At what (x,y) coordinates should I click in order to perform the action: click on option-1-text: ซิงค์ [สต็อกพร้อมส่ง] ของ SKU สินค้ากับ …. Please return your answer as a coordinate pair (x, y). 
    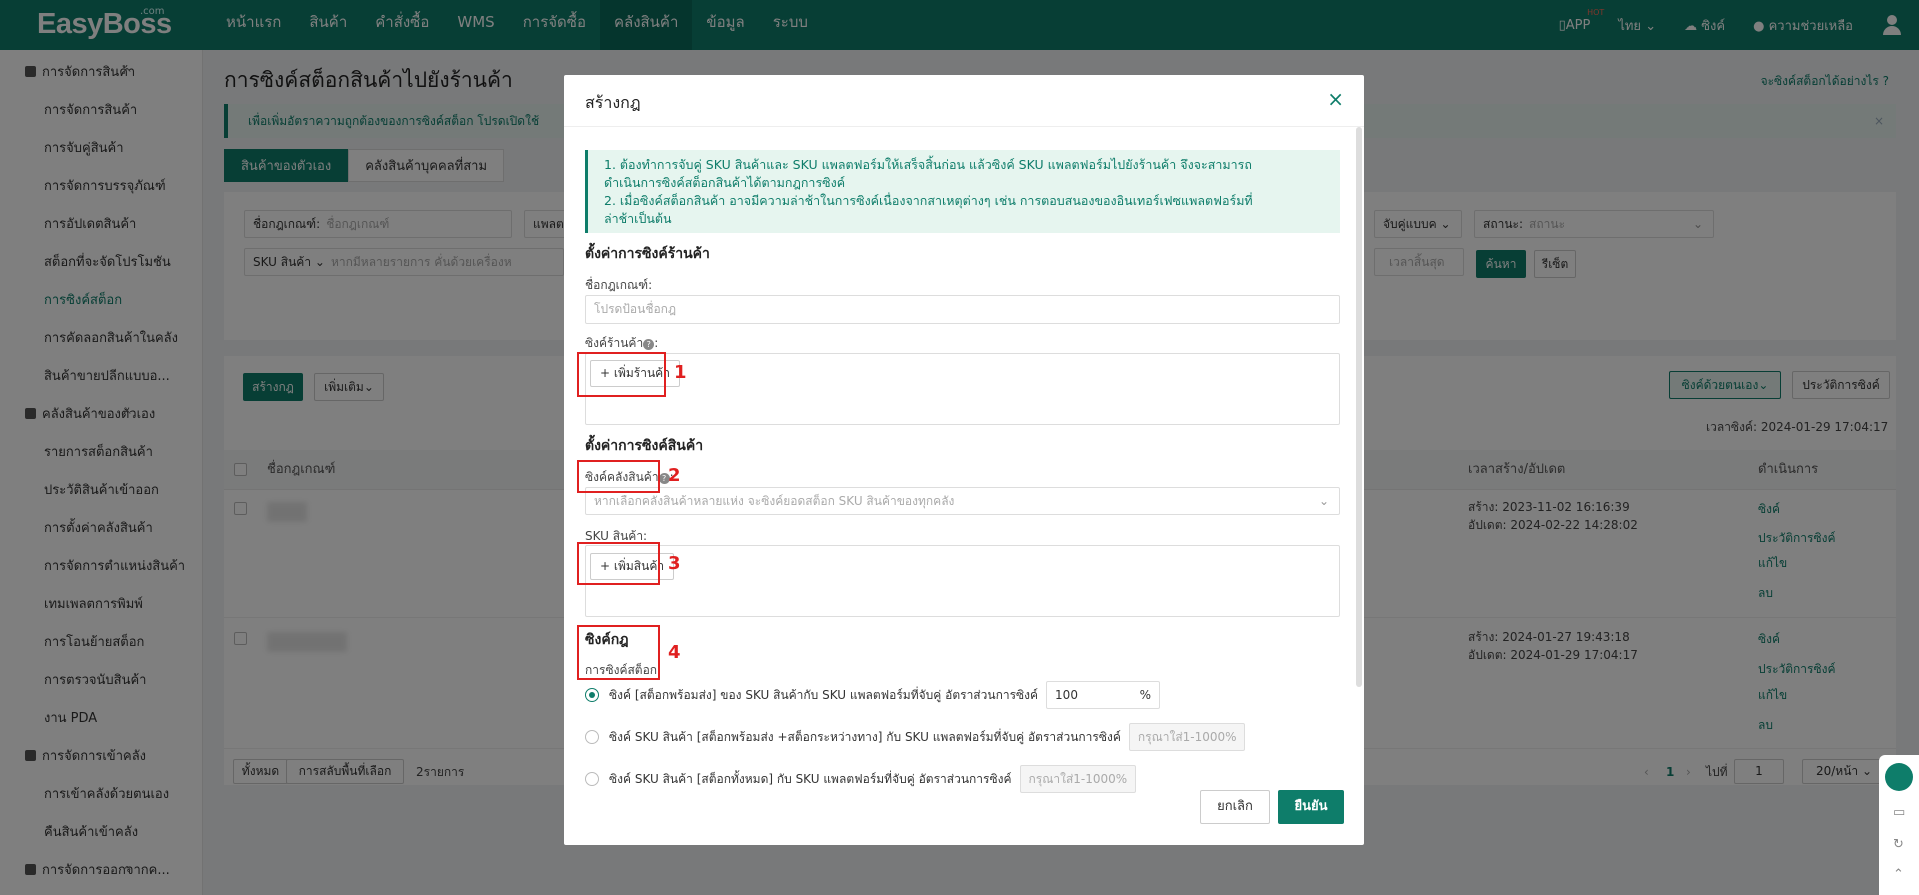
    Looking at the image, I should click on (824, 694).